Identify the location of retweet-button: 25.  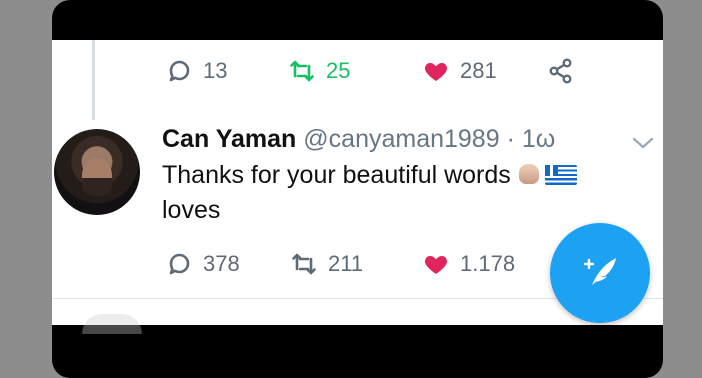
(319, 71).